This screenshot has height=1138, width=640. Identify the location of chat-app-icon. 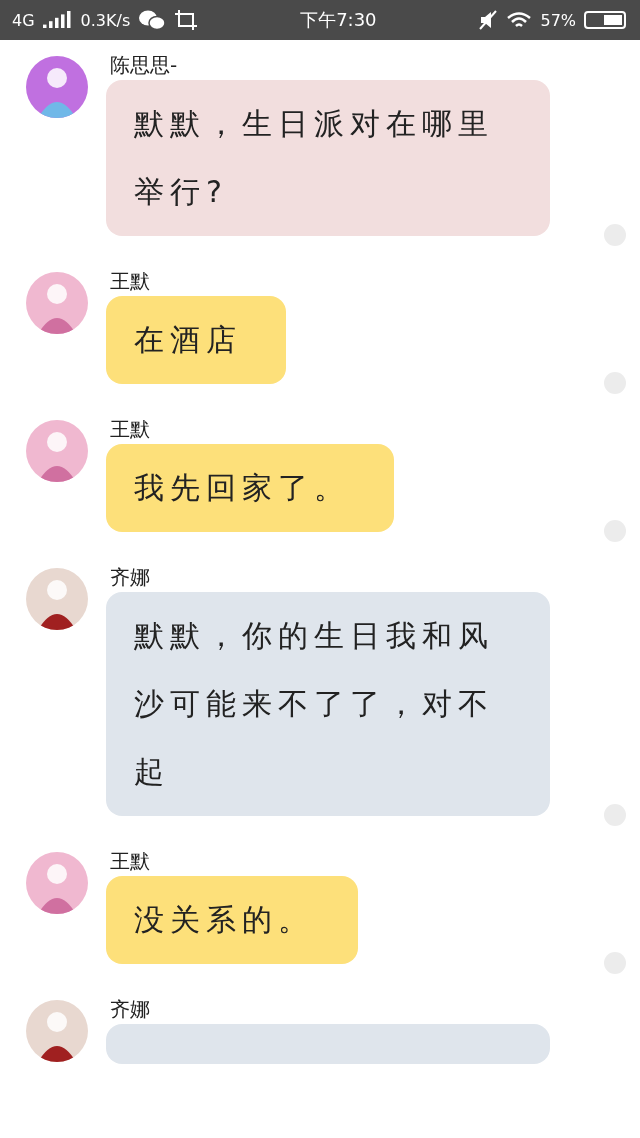
(152, 20).